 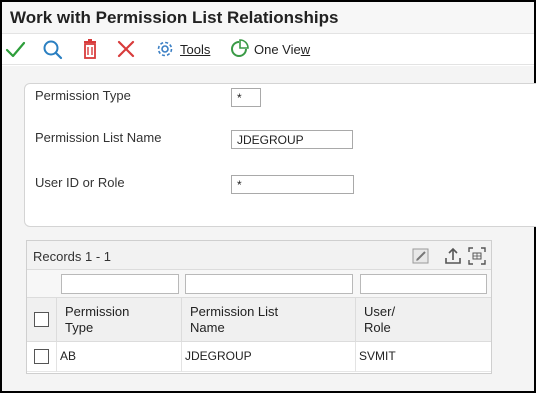 I want to click on user-id-or-role-input, so click(x=292, y=184).